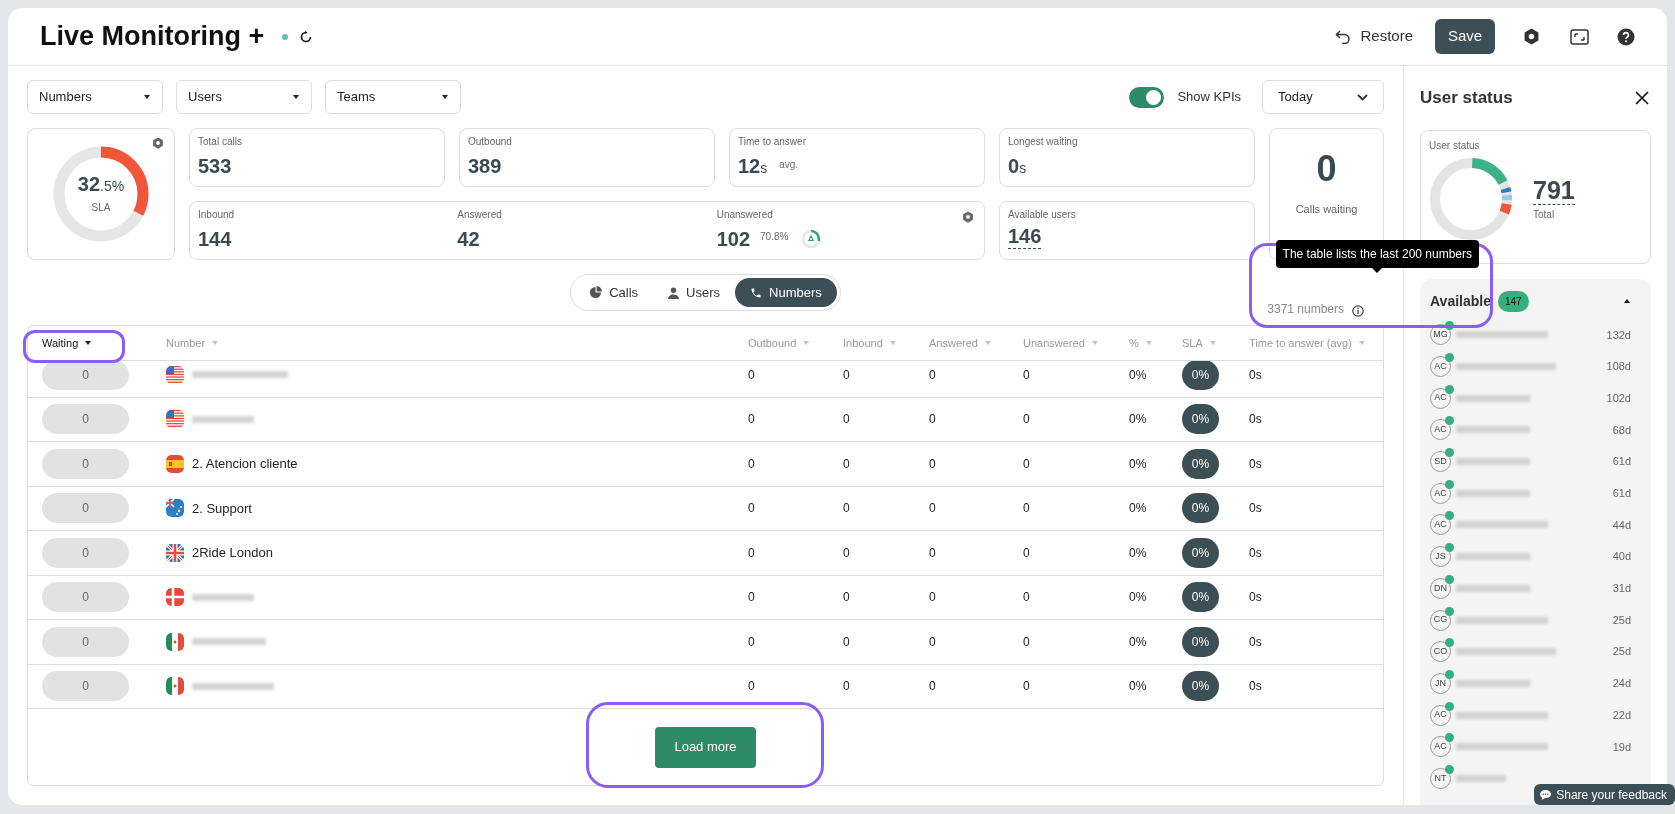 Image resolution: width=1675 pixels, height=814 pixels. Describe the element at coordinates (1642, 98) in the screenshot. I see `close-icon` at that location.